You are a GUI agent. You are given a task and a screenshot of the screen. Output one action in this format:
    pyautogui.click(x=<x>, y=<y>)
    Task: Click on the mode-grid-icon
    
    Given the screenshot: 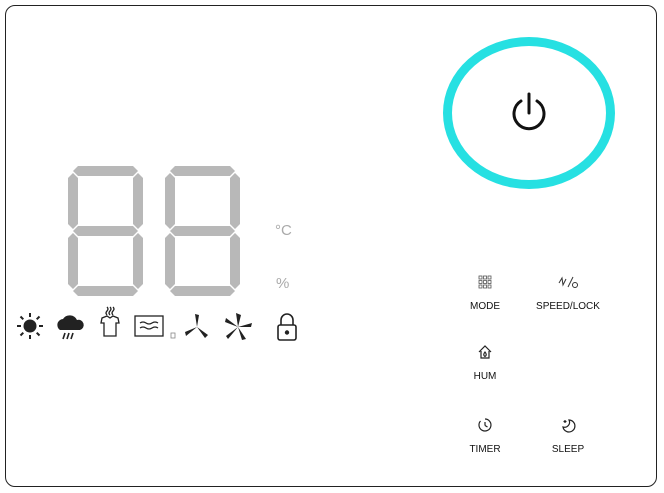 What is the action you would take?
    pyautogui.click(x=485, y=282)
    